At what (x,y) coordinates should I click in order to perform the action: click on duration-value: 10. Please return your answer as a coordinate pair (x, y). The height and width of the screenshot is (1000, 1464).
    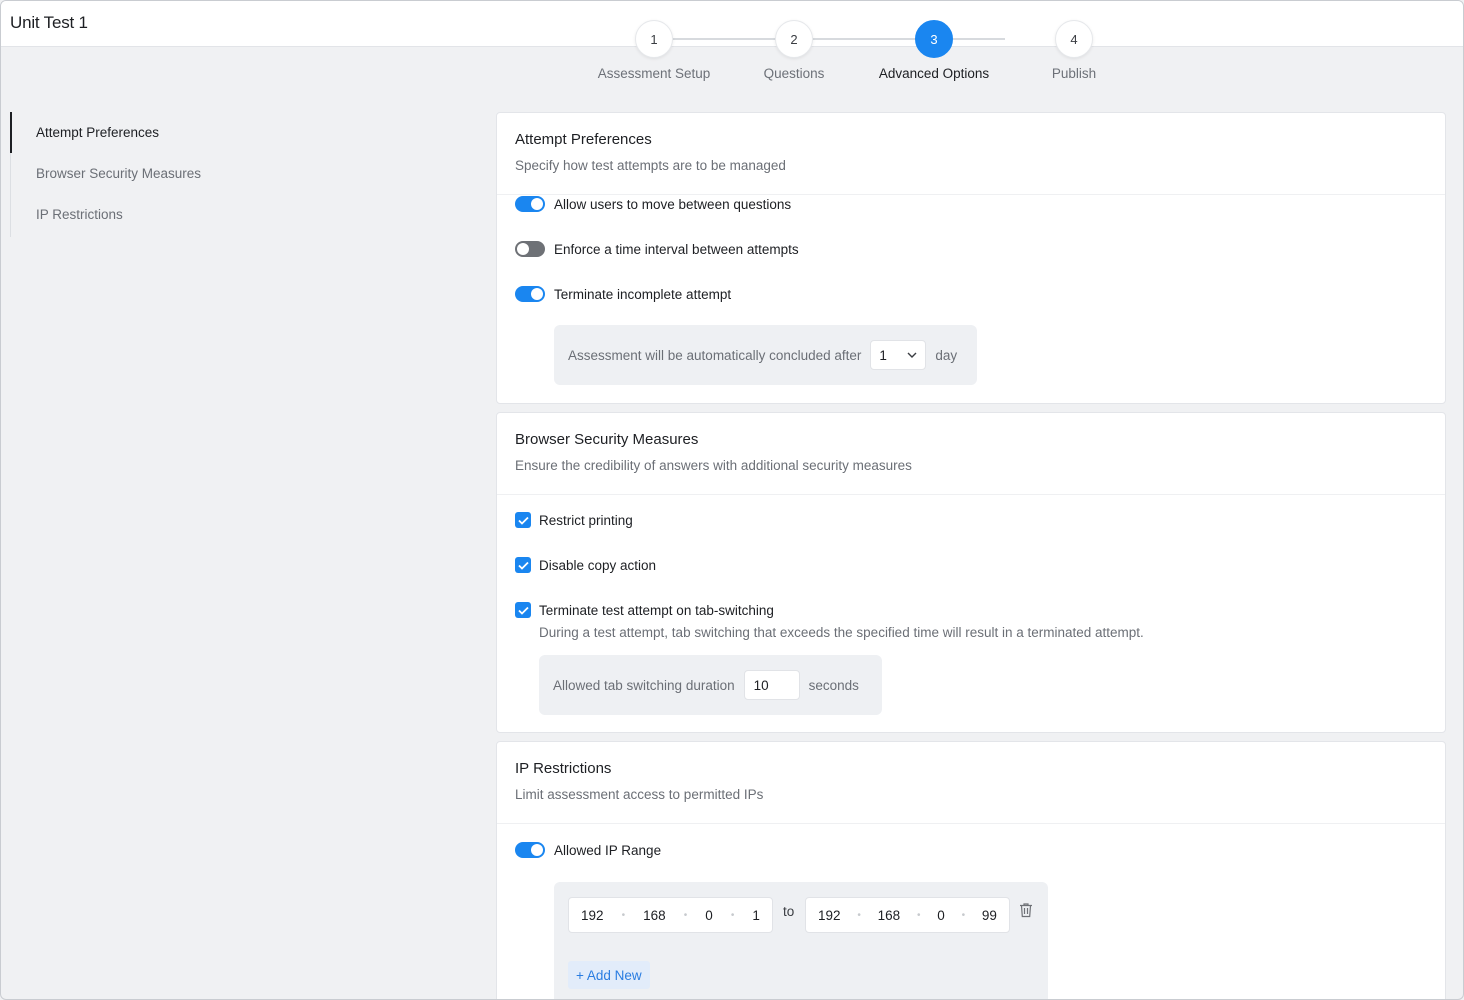
    Looking at the image, I should click on (761, 685).